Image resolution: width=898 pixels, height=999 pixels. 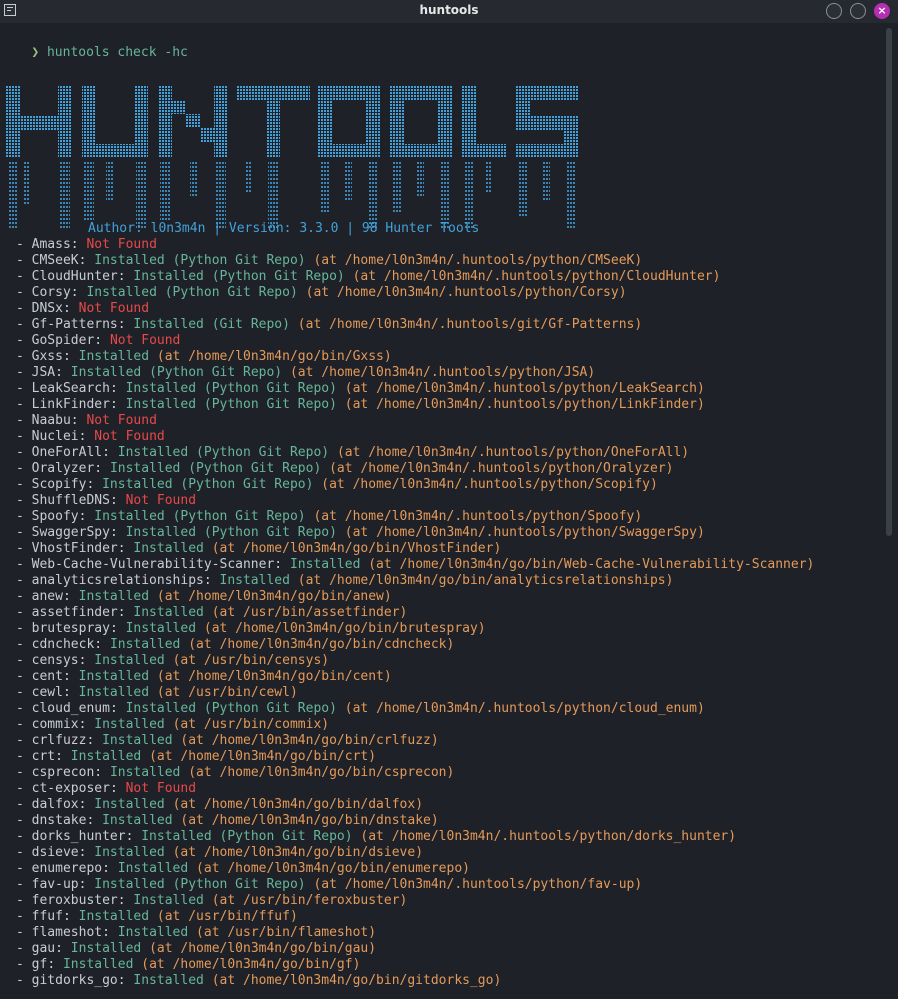 I want to click on tool-path: (at /home/l0n3m4n/go/bin/enumerepo), so click(x=333, y=868).